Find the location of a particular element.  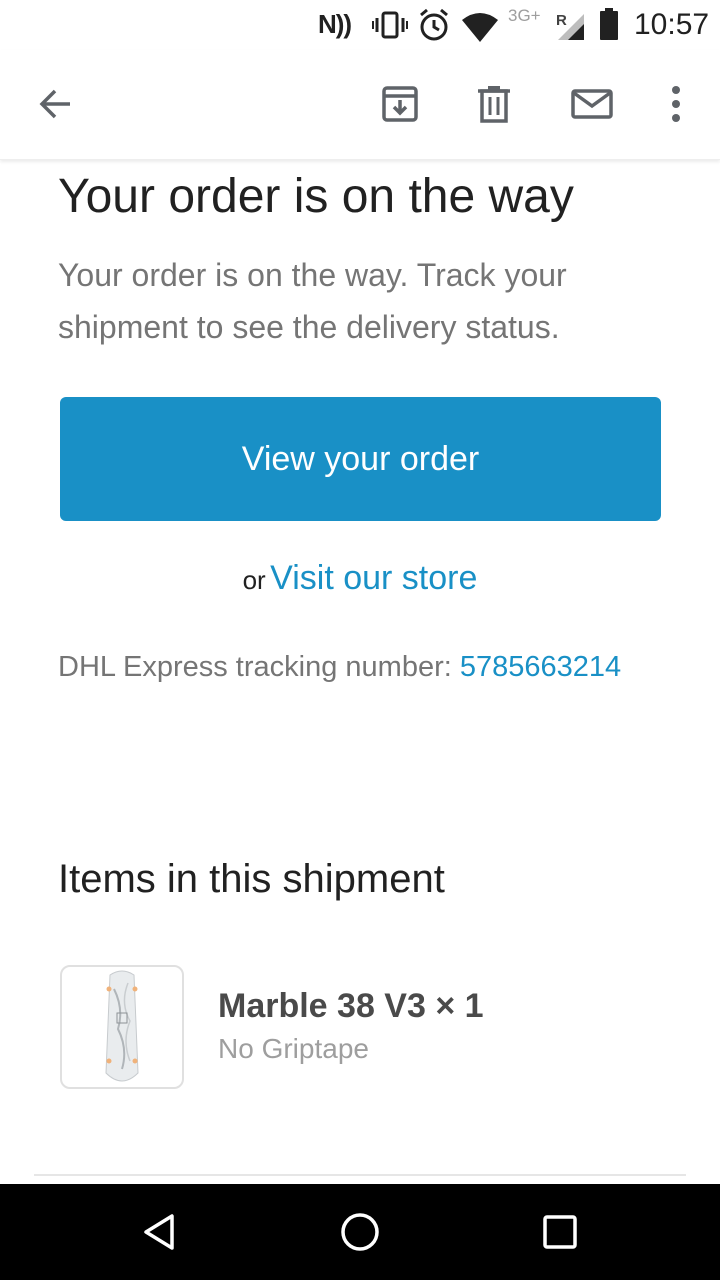

view-order-button: View your order is located at coordinates (360, 459).